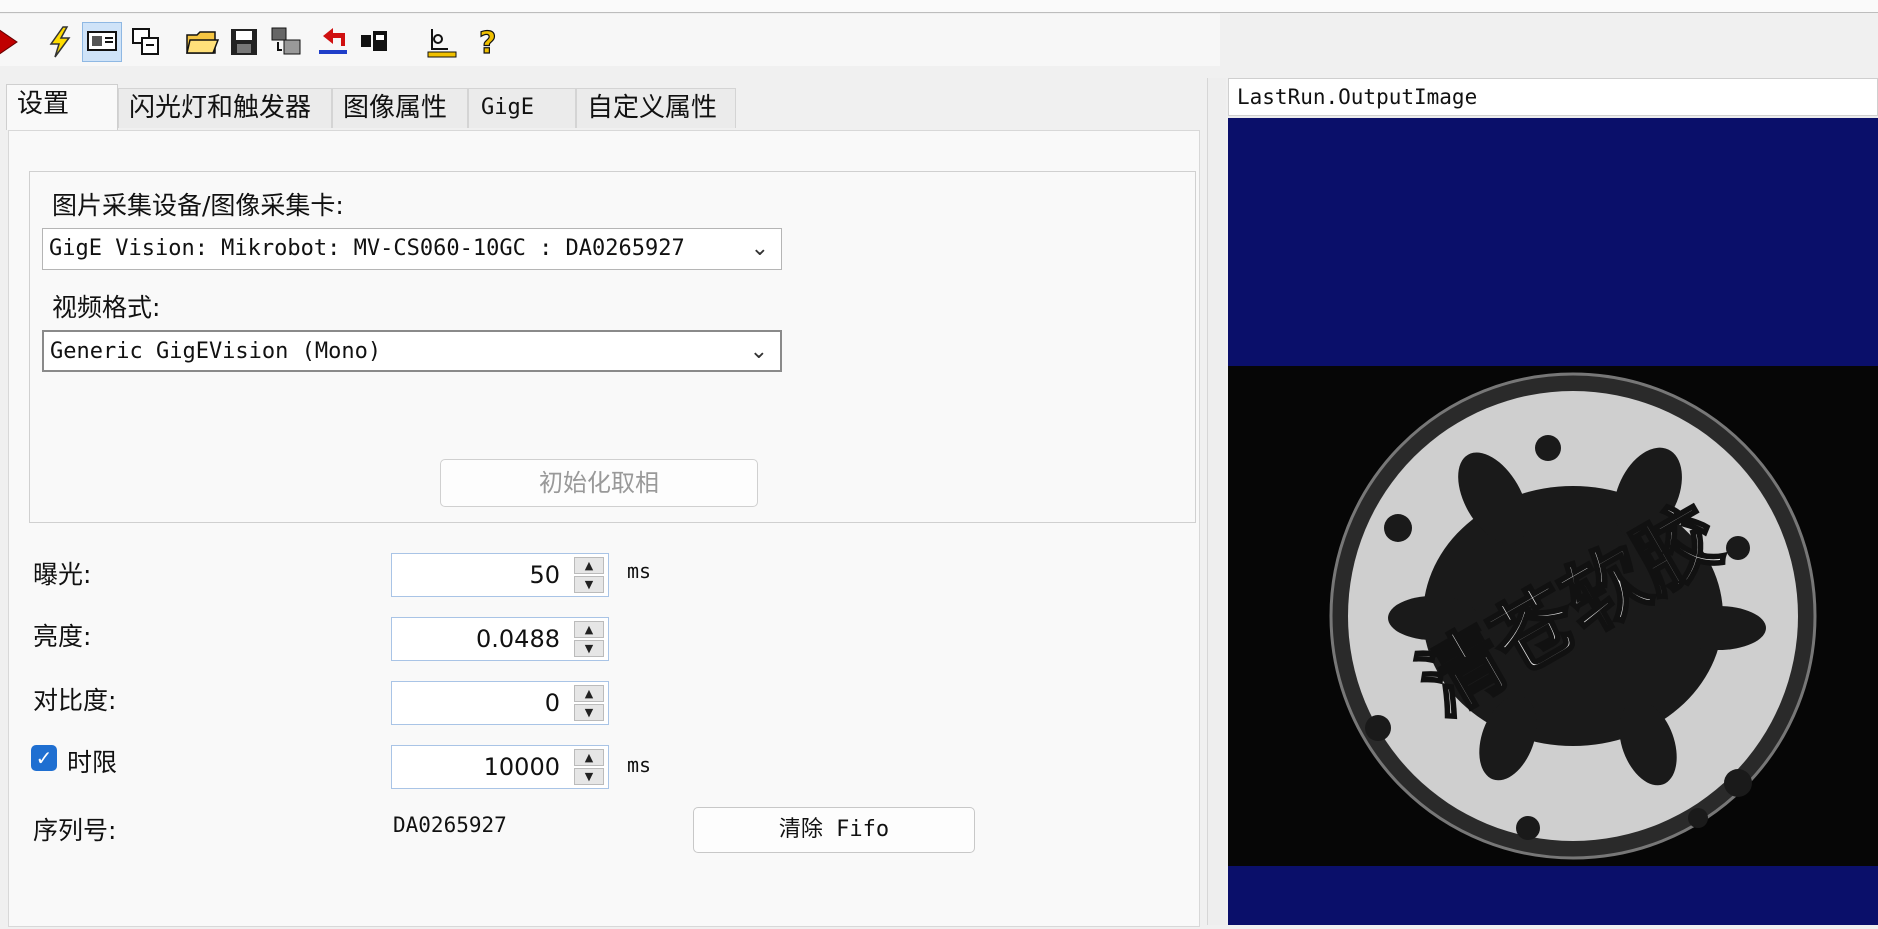  Describe the element at coordinates (656, 108) in the screenshot. I see `tab-custom-properties: 自定义属性` at that location.